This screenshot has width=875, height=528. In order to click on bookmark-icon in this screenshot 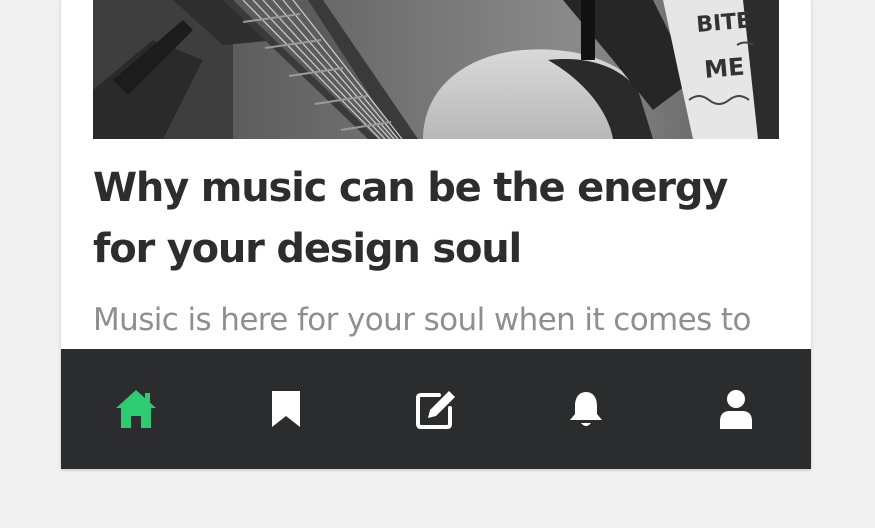, I will do `click(286, 409)`.